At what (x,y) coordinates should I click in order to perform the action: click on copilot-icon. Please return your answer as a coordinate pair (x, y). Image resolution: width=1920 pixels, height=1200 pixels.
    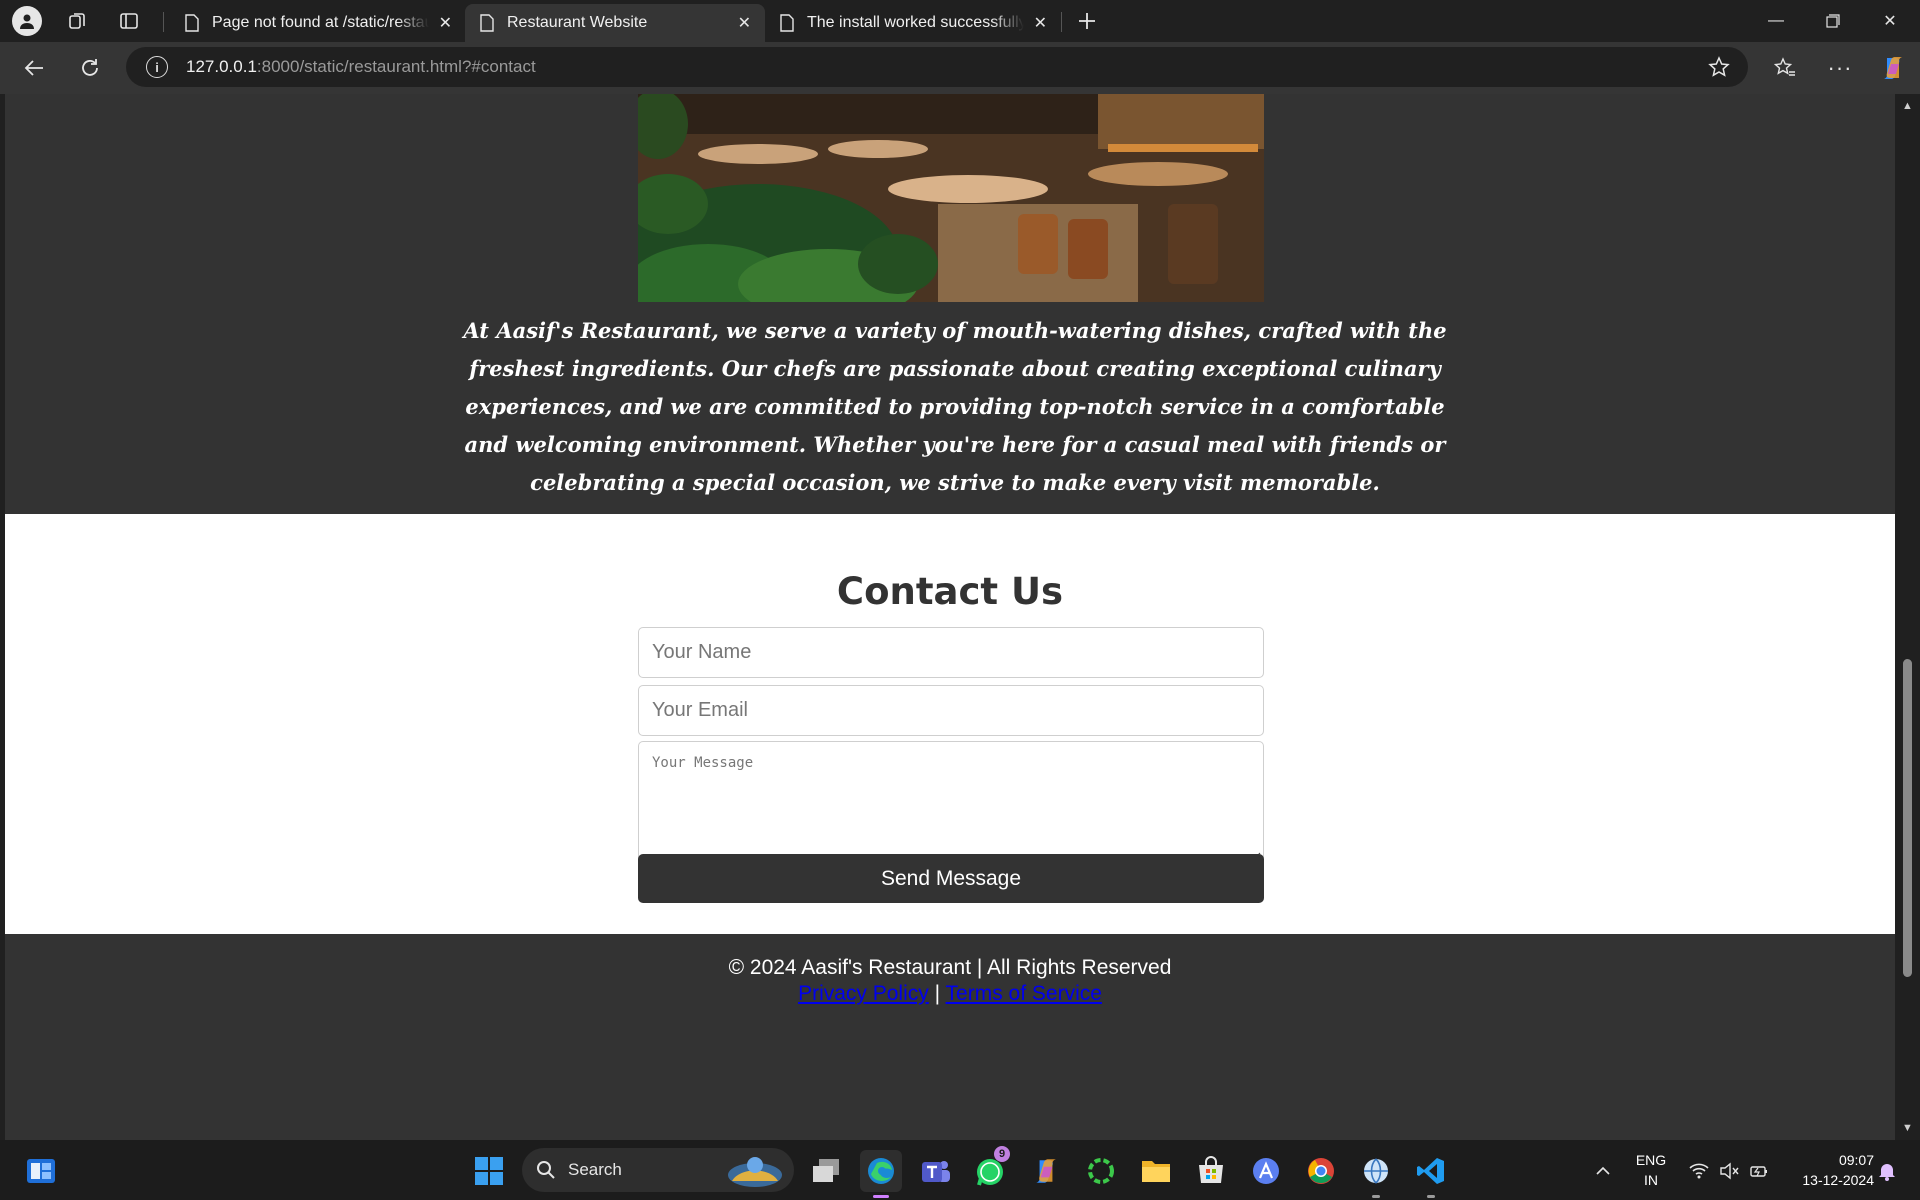
    Looking at the image, I should click on (1046, 1171).